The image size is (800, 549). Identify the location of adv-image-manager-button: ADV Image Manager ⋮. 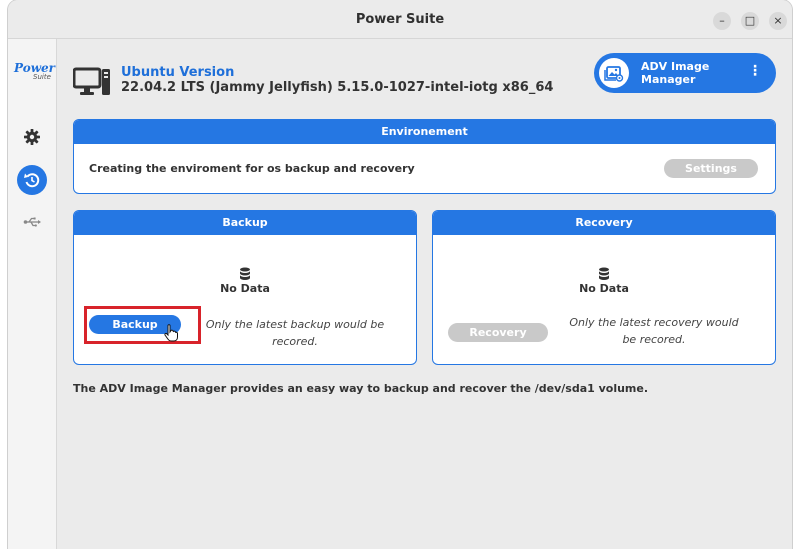
(685, 73).